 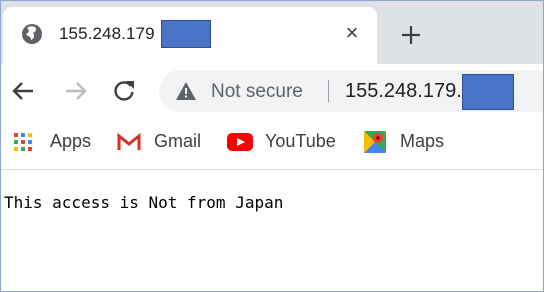 I want to click on bookmark-label: YouTube, so click(x=300, y=141).